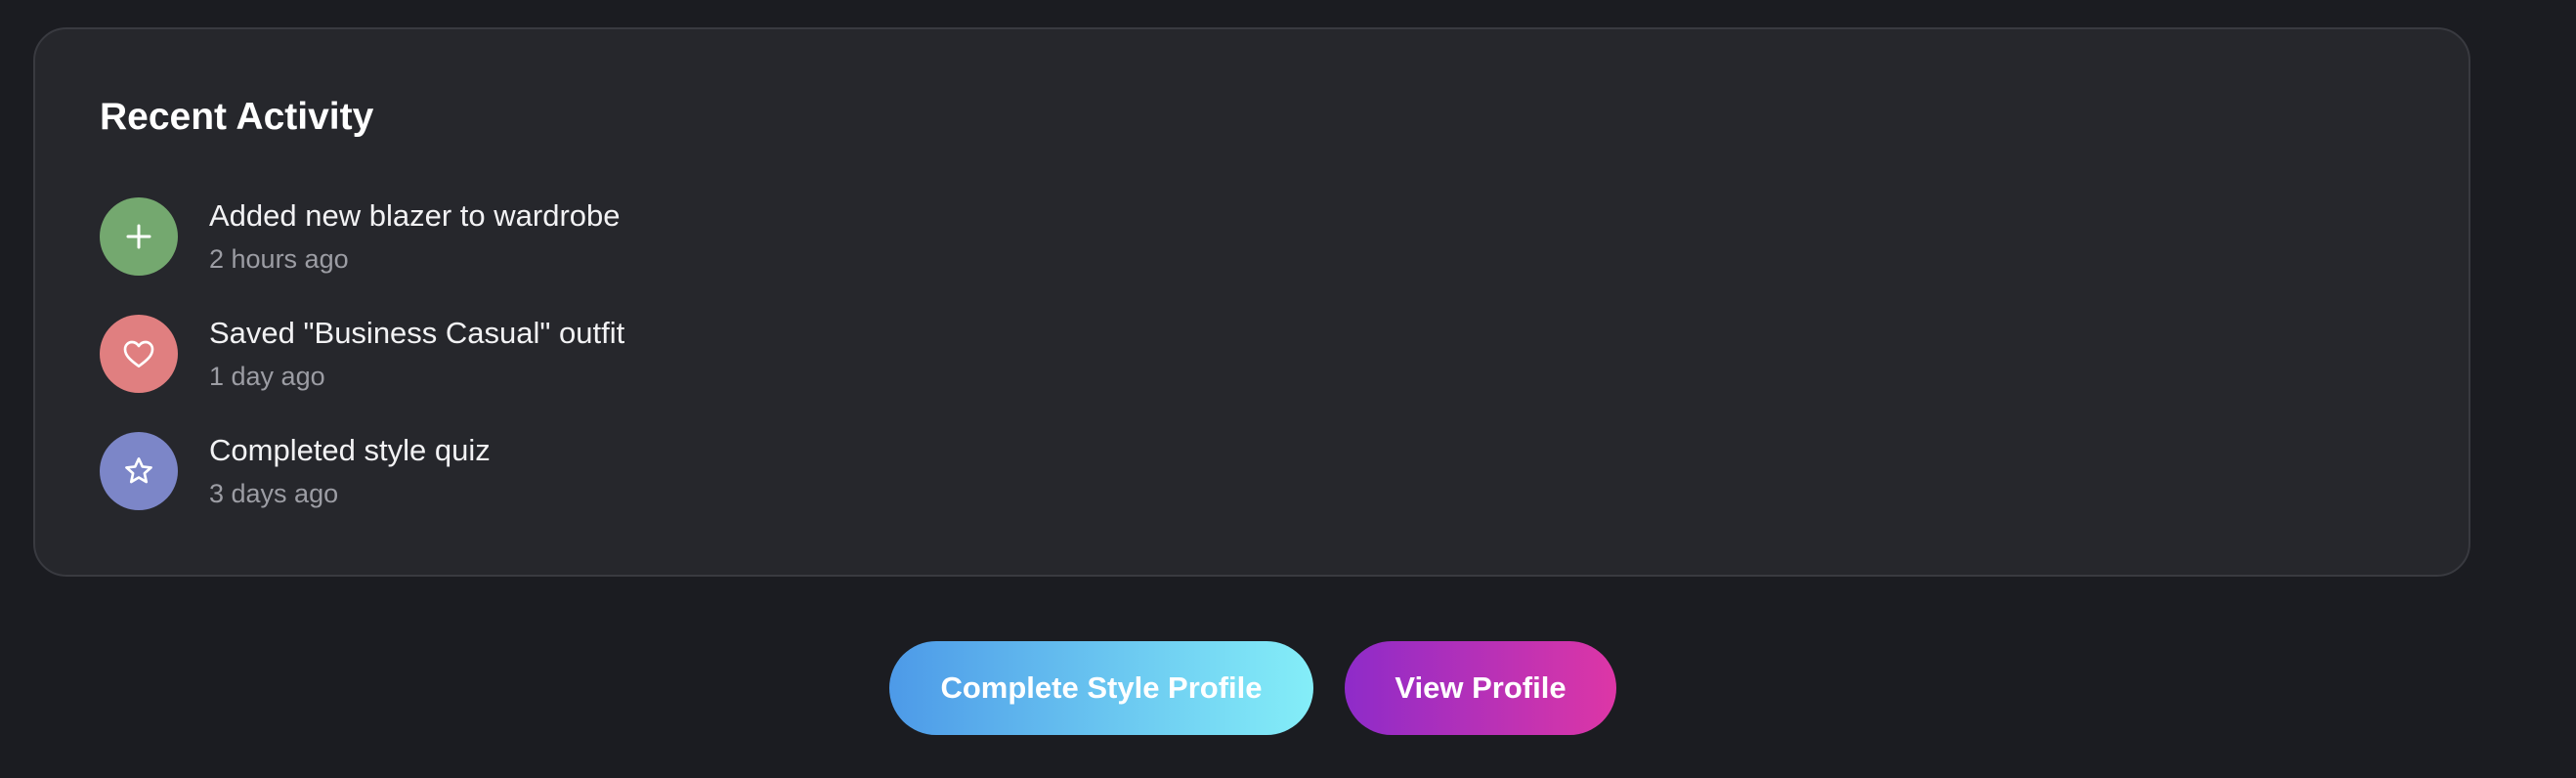  I want to click on activity-label: Completed style quiz, so click(350, 450).